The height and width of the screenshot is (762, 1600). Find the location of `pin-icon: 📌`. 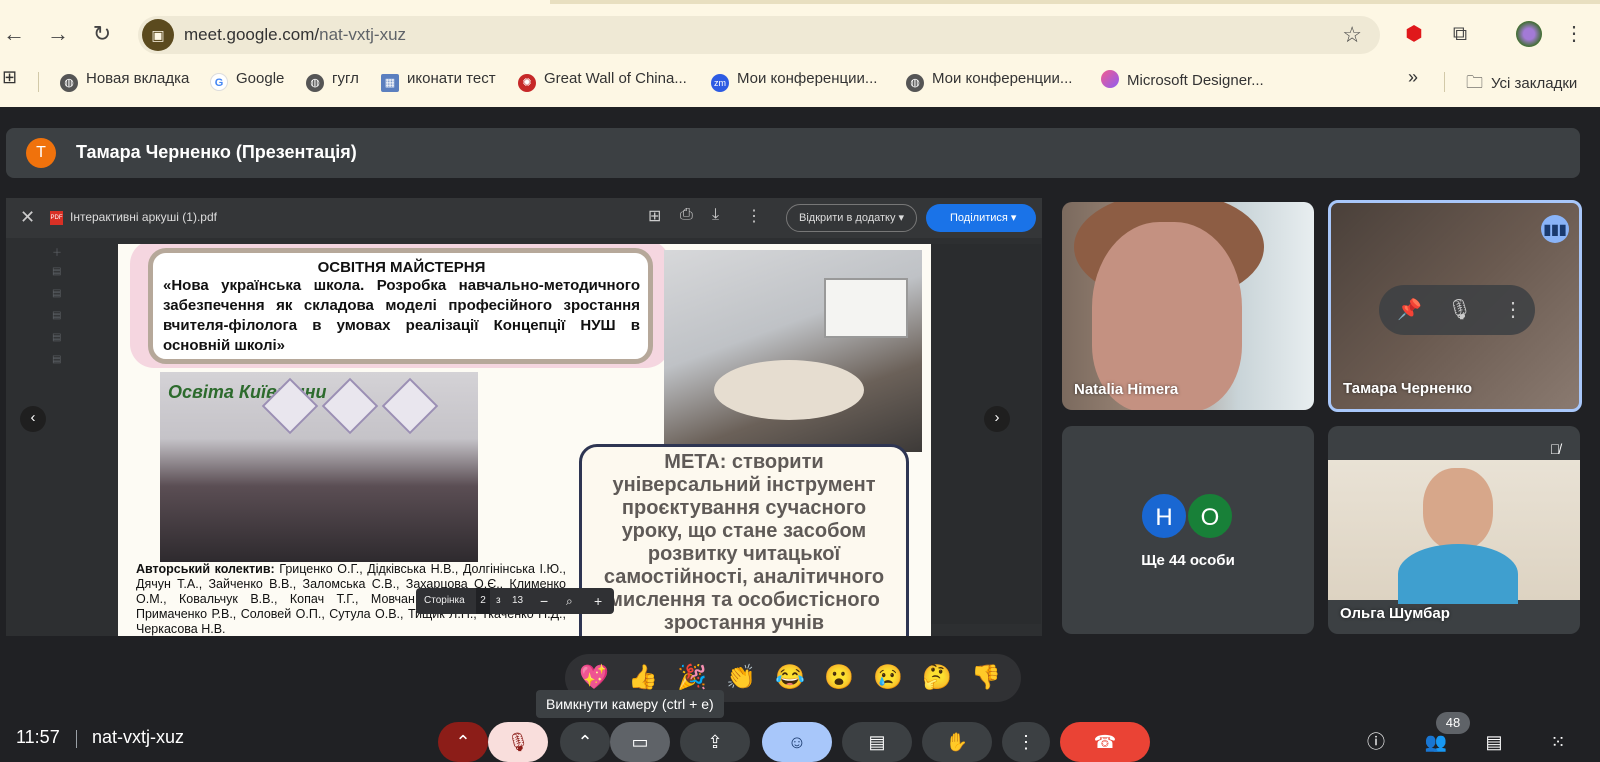

pin-icon: 📌 is located at coordinates (1409, 310).